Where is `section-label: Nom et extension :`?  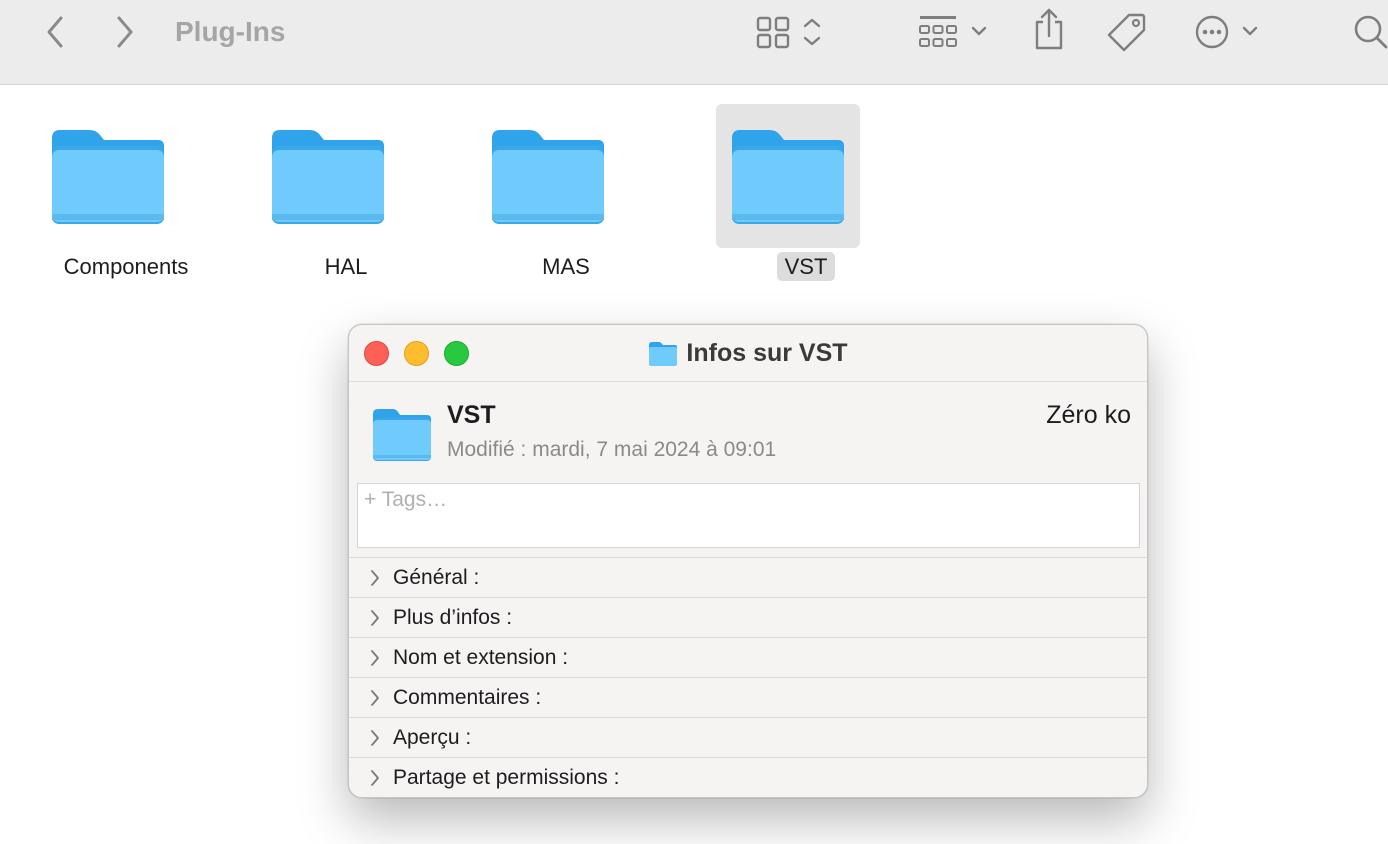 section-label: Nom et extension : is located at coordinates (481, 657).